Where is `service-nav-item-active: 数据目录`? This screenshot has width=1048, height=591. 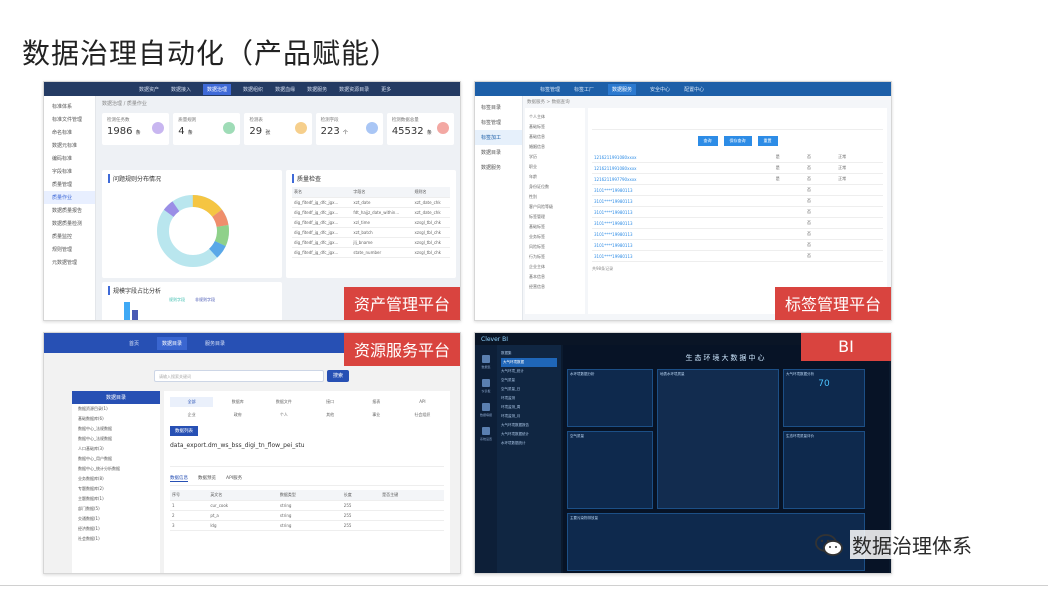 service-nav-item-active: 数据目录 is located at coordinates (172, 343).